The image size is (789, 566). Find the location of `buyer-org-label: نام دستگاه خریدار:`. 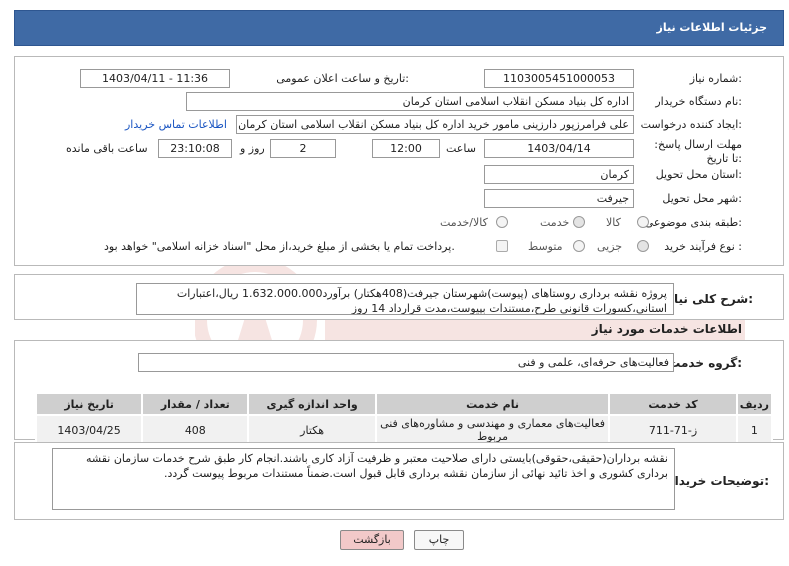

buyer-org-label: نام دستگاه خریدار: is located at coordinates (698, 101).